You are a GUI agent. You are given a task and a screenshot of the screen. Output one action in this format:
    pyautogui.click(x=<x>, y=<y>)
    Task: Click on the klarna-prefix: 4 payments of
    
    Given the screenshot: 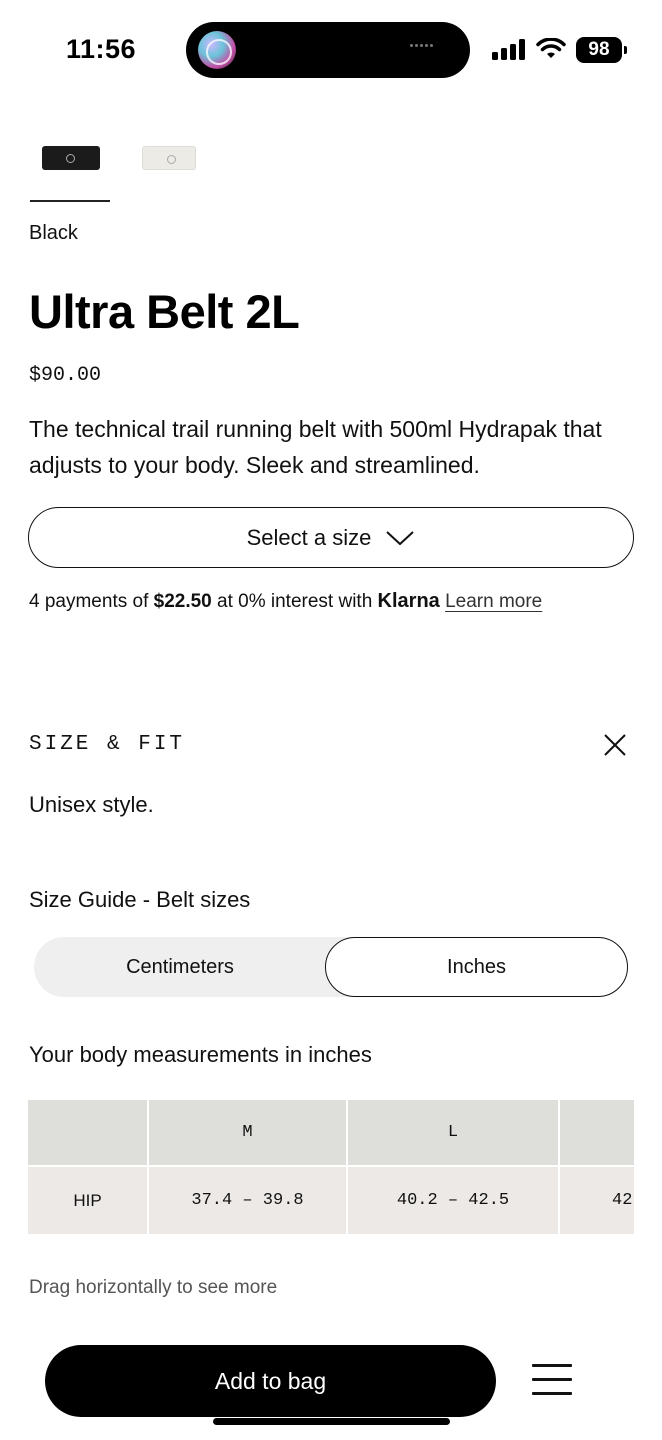 What is the action you would take?
    pyautogui.click(x=91, y=601)
    